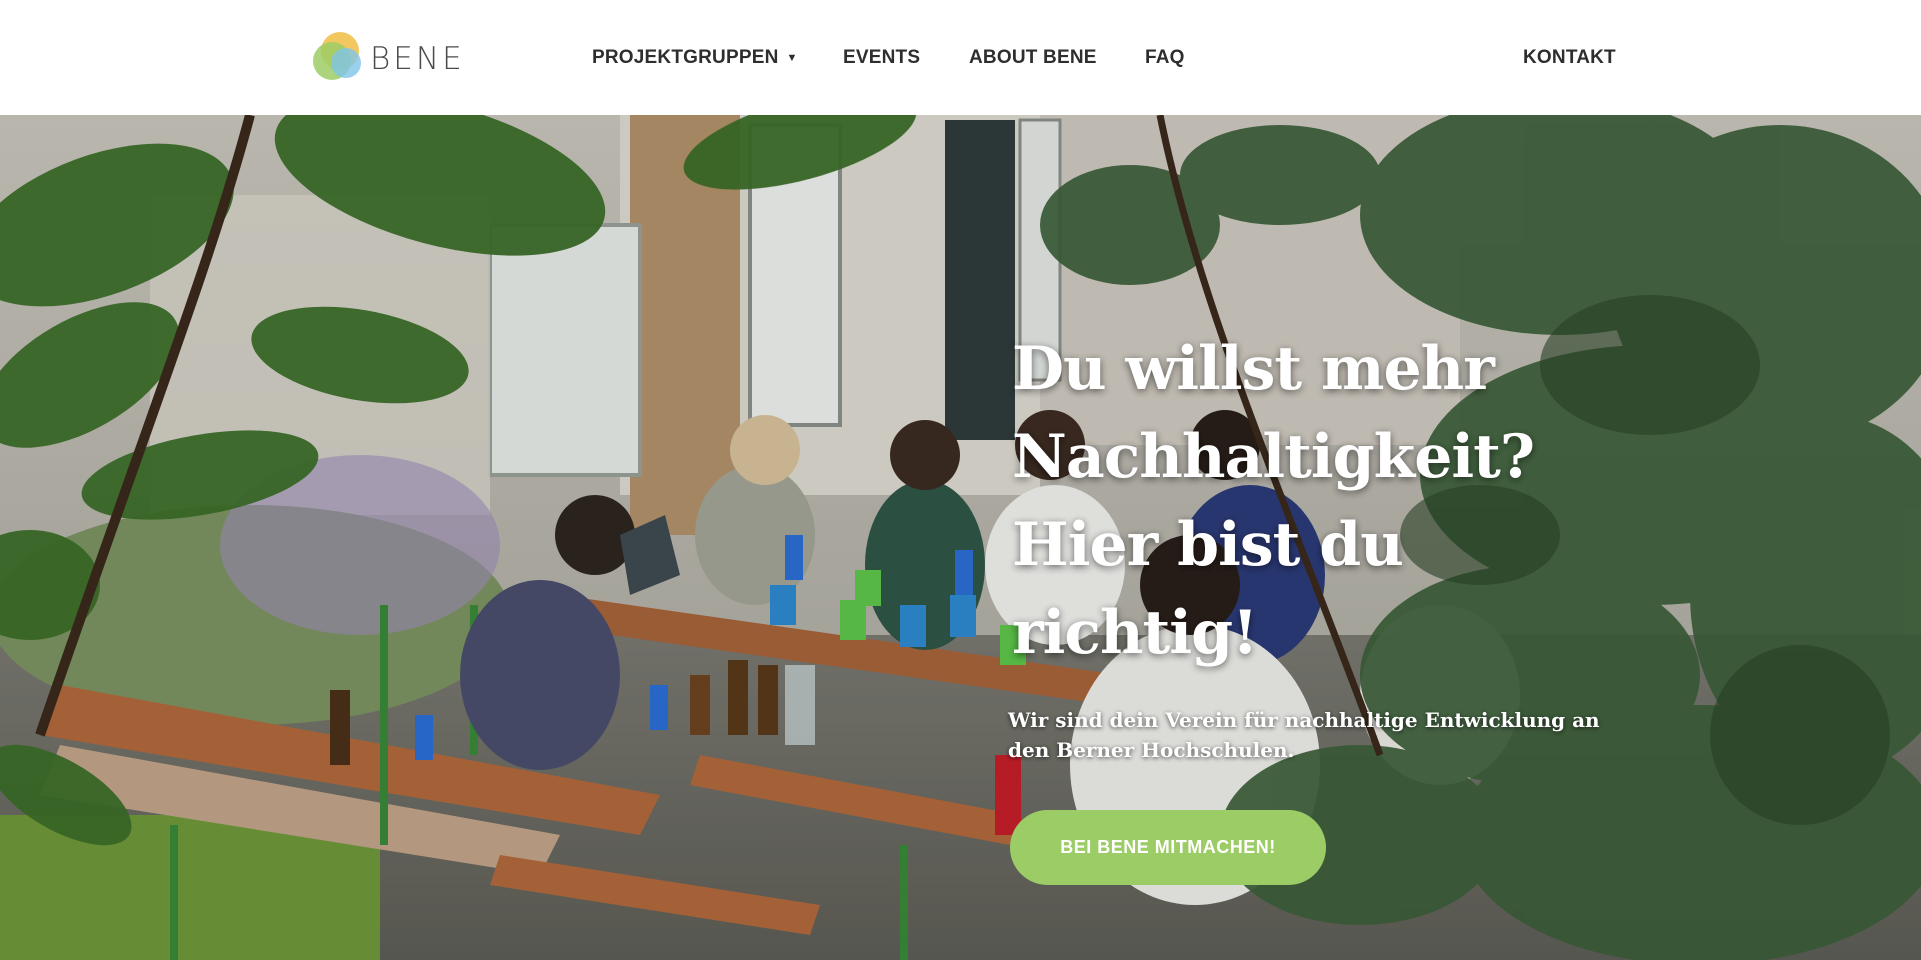  I want to click on nav-item-events: EVENTS, so click(881, 58).